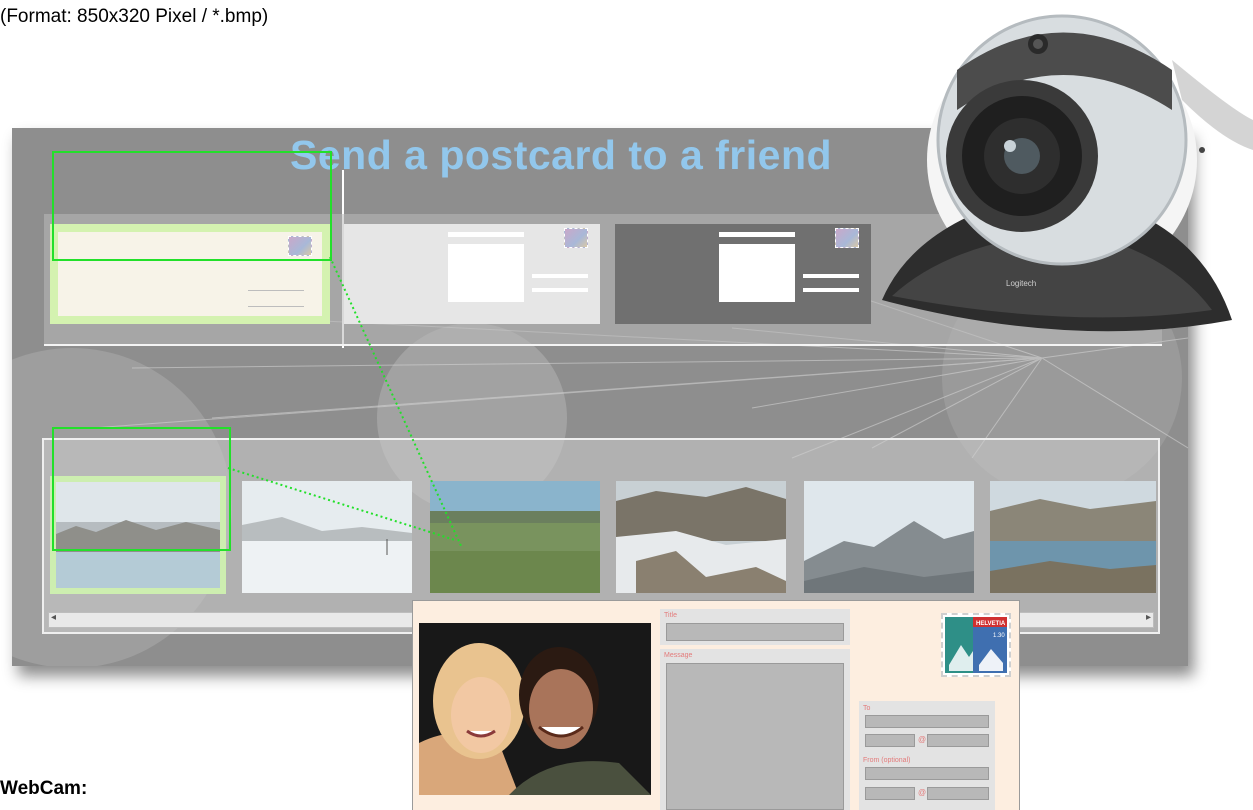 This screenshot has height=810, width=1253. Describe the element at coordinates (927, 755) in the screenshot. I see `address-panel: To @ From (optional) @` at that location.